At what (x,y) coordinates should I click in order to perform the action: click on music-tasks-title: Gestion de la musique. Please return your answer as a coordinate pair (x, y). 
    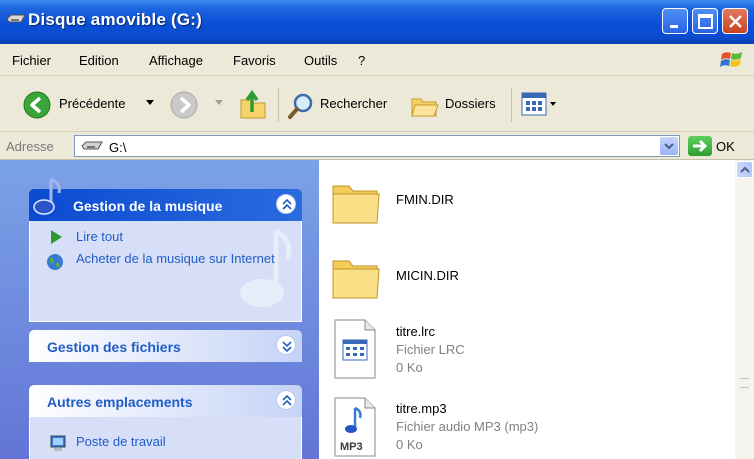
    Looking at the image, I should click on (148, 206).